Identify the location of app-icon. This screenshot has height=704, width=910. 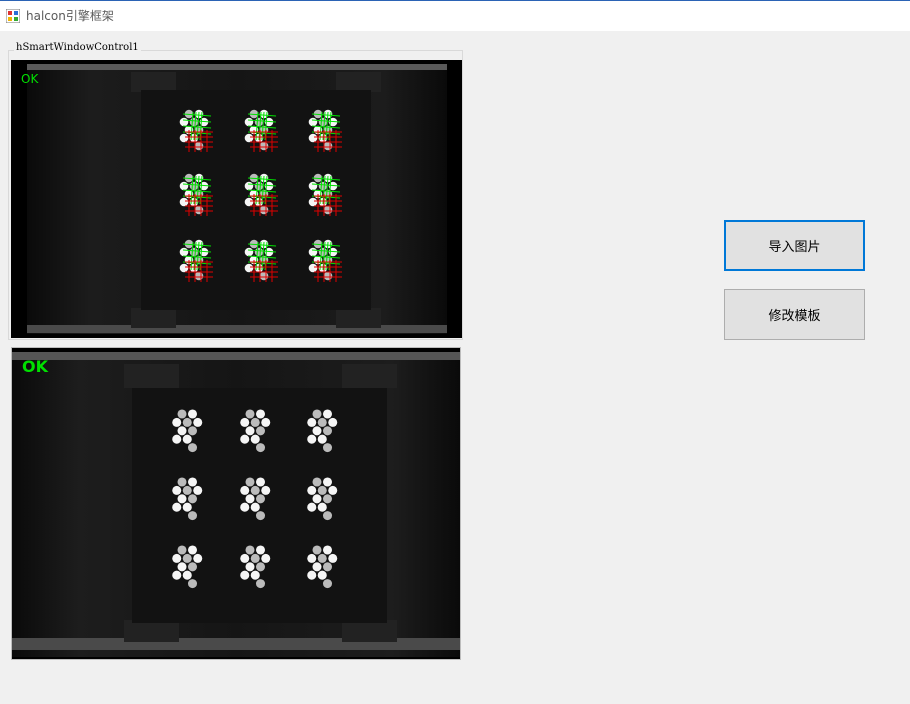
(13, 16).